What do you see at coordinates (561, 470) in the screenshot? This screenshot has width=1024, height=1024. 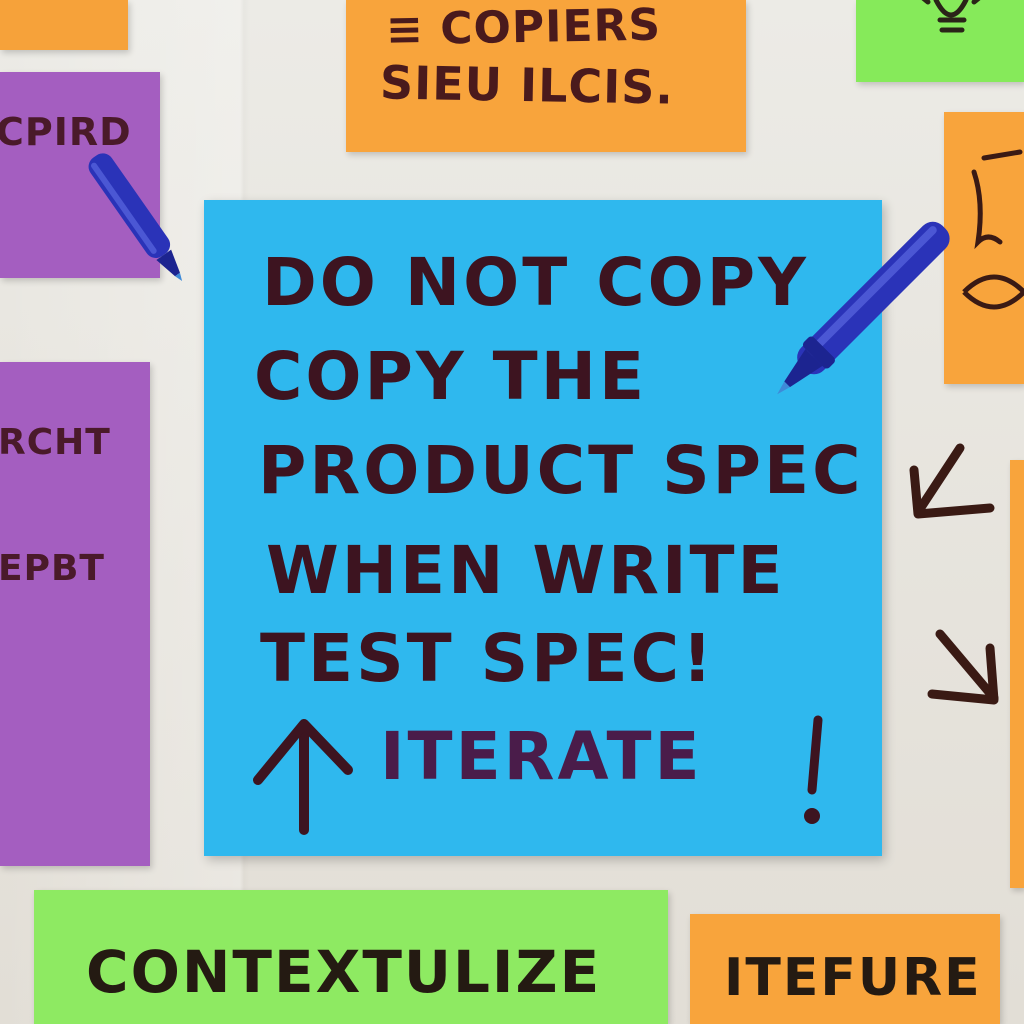 I see `main-note-line-3: PRODUCT SPEC` at bounding box center [561, 470].